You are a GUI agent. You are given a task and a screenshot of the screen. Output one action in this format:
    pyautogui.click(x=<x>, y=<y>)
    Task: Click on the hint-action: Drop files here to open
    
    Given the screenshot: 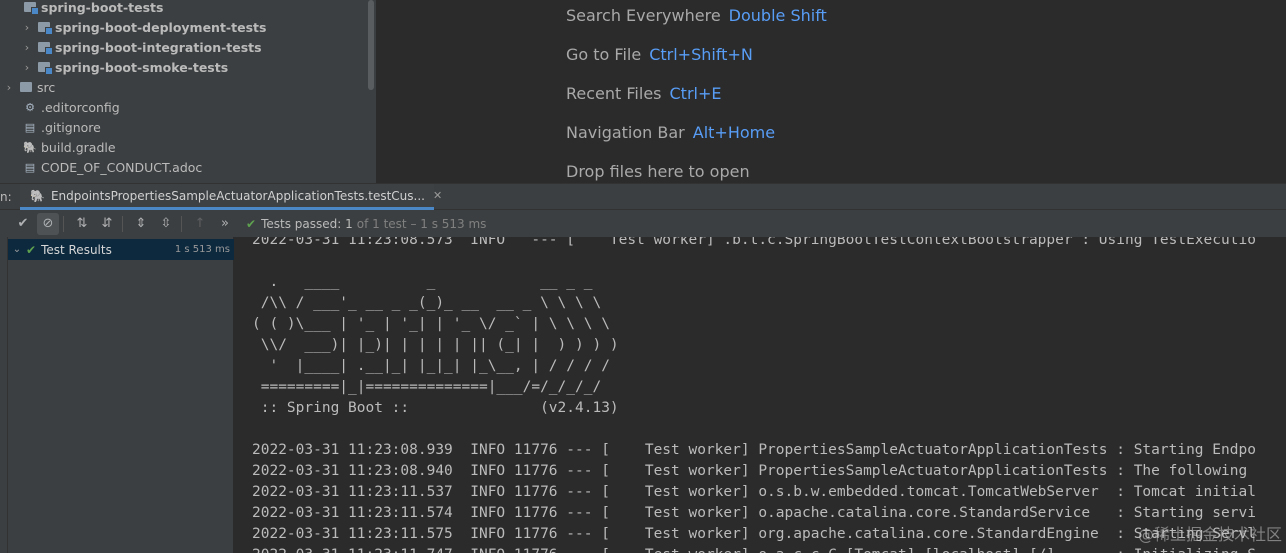 What is the action you would take?
    pyautogui.click(x=658, y=171)
    